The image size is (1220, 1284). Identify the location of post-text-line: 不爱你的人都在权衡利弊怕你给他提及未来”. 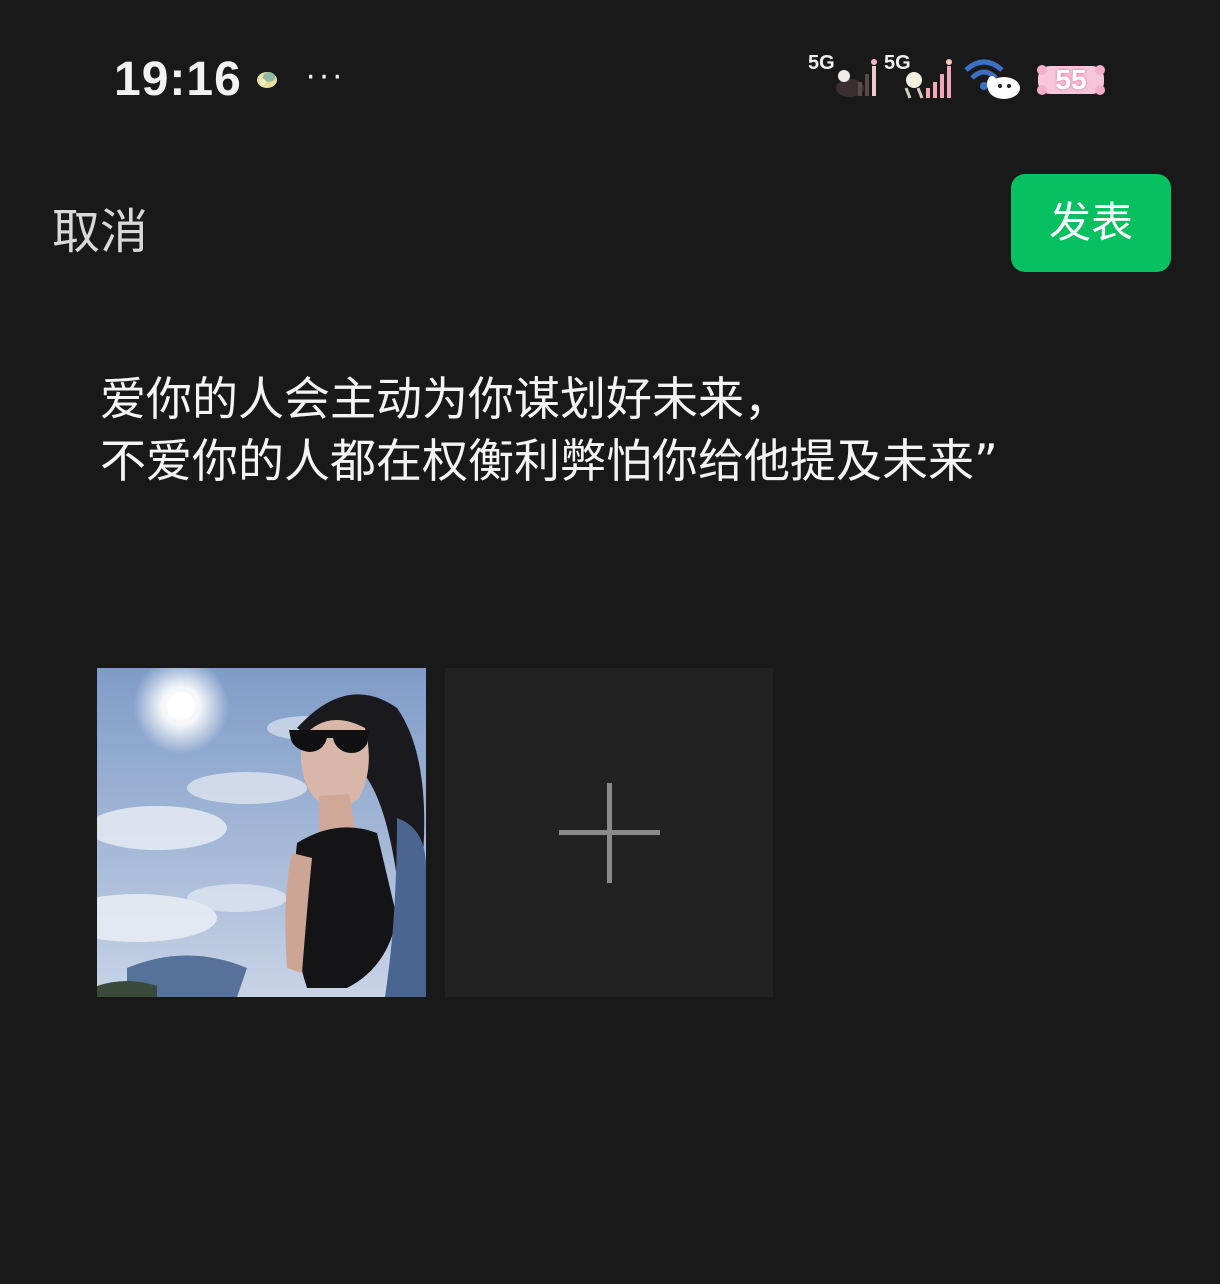
(549, 461).